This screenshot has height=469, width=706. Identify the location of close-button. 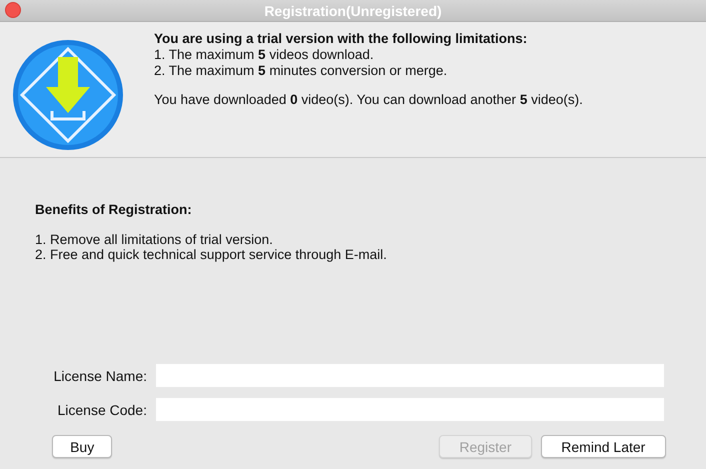
(13, 10).